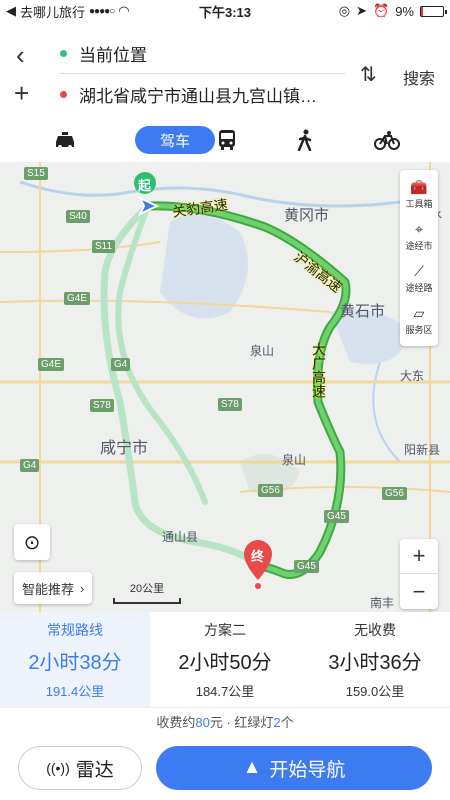 This screenshot has height=800, width=450. What do you see at coordinates (65, 140) in the screenshot?
I see `taxi-icon` at bounding box center [65, 140].